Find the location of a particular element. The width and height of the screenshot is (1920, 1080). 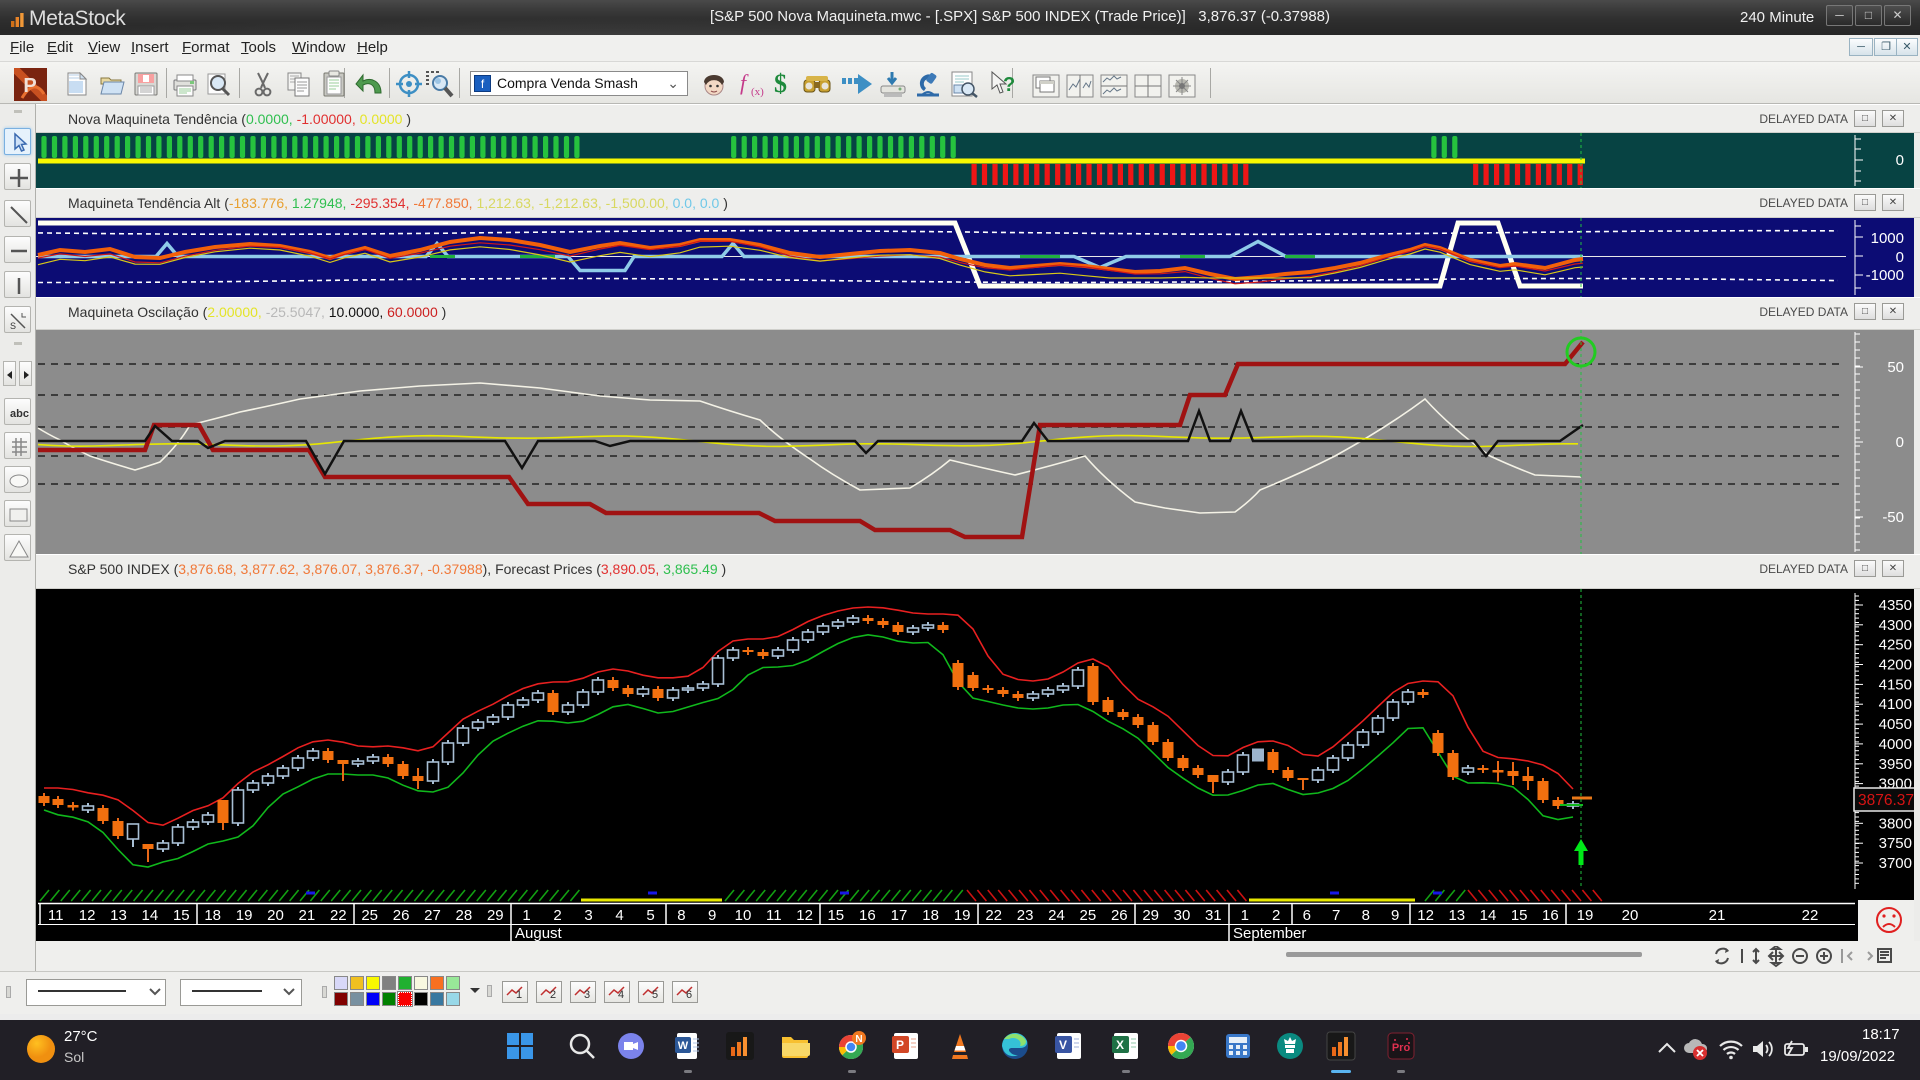

svg-text: 3750 is located at coordinates (1895, 843).